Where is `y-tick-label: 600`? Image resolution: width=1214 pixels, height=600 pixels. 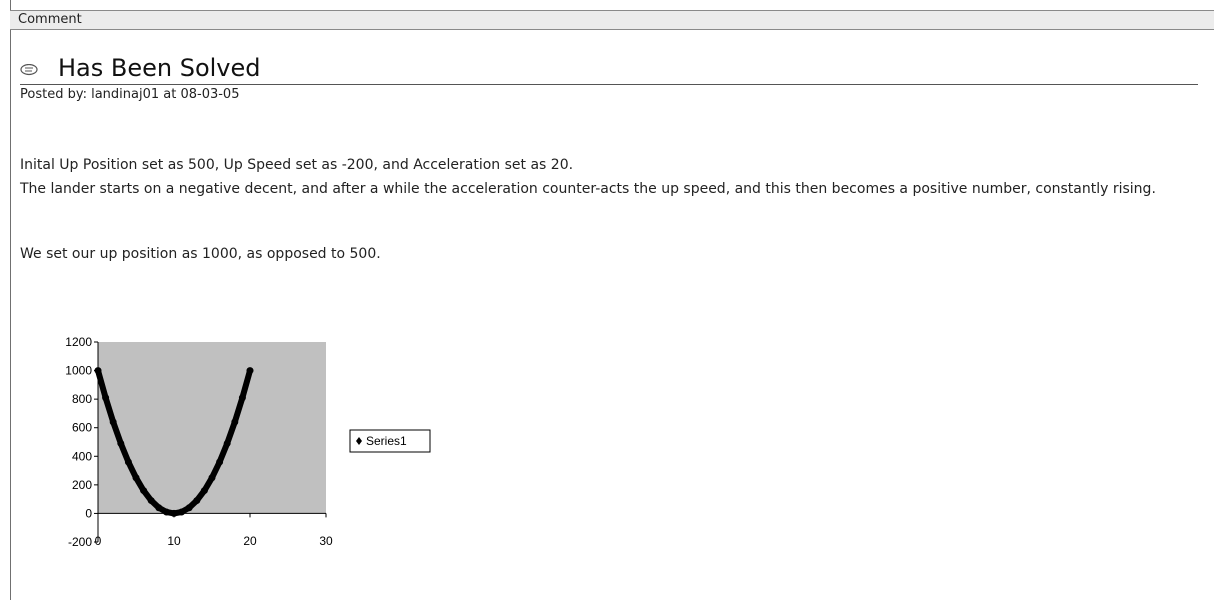
y-tick-label: 600 is located at coordinates (82, 428).